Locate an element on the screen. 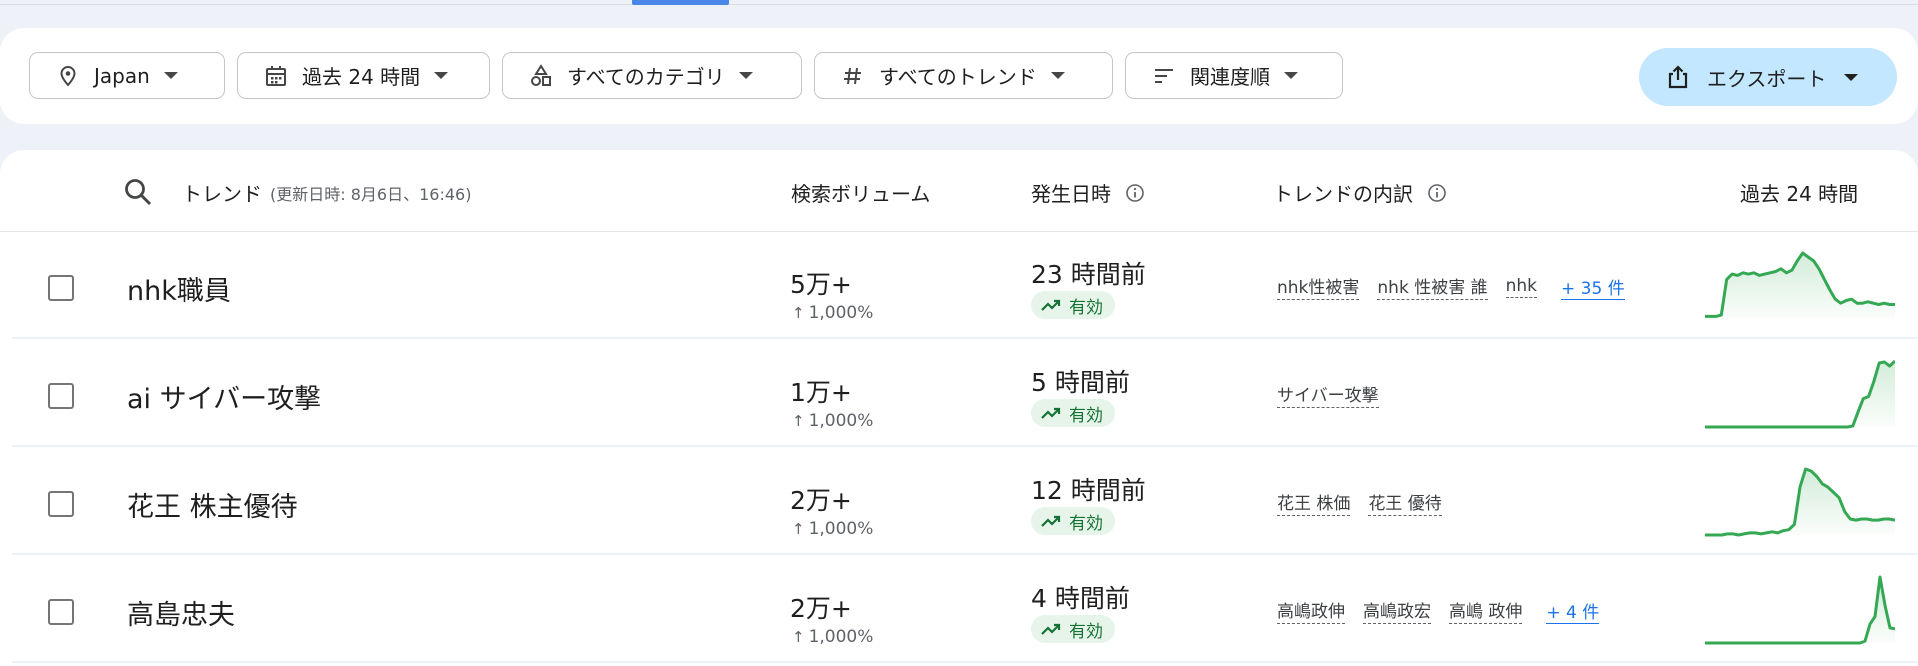 Image resolution: width=1918 pixels, height=666 pixels. started-column-header: 発生日時 is located at coordinates (1088, 192).